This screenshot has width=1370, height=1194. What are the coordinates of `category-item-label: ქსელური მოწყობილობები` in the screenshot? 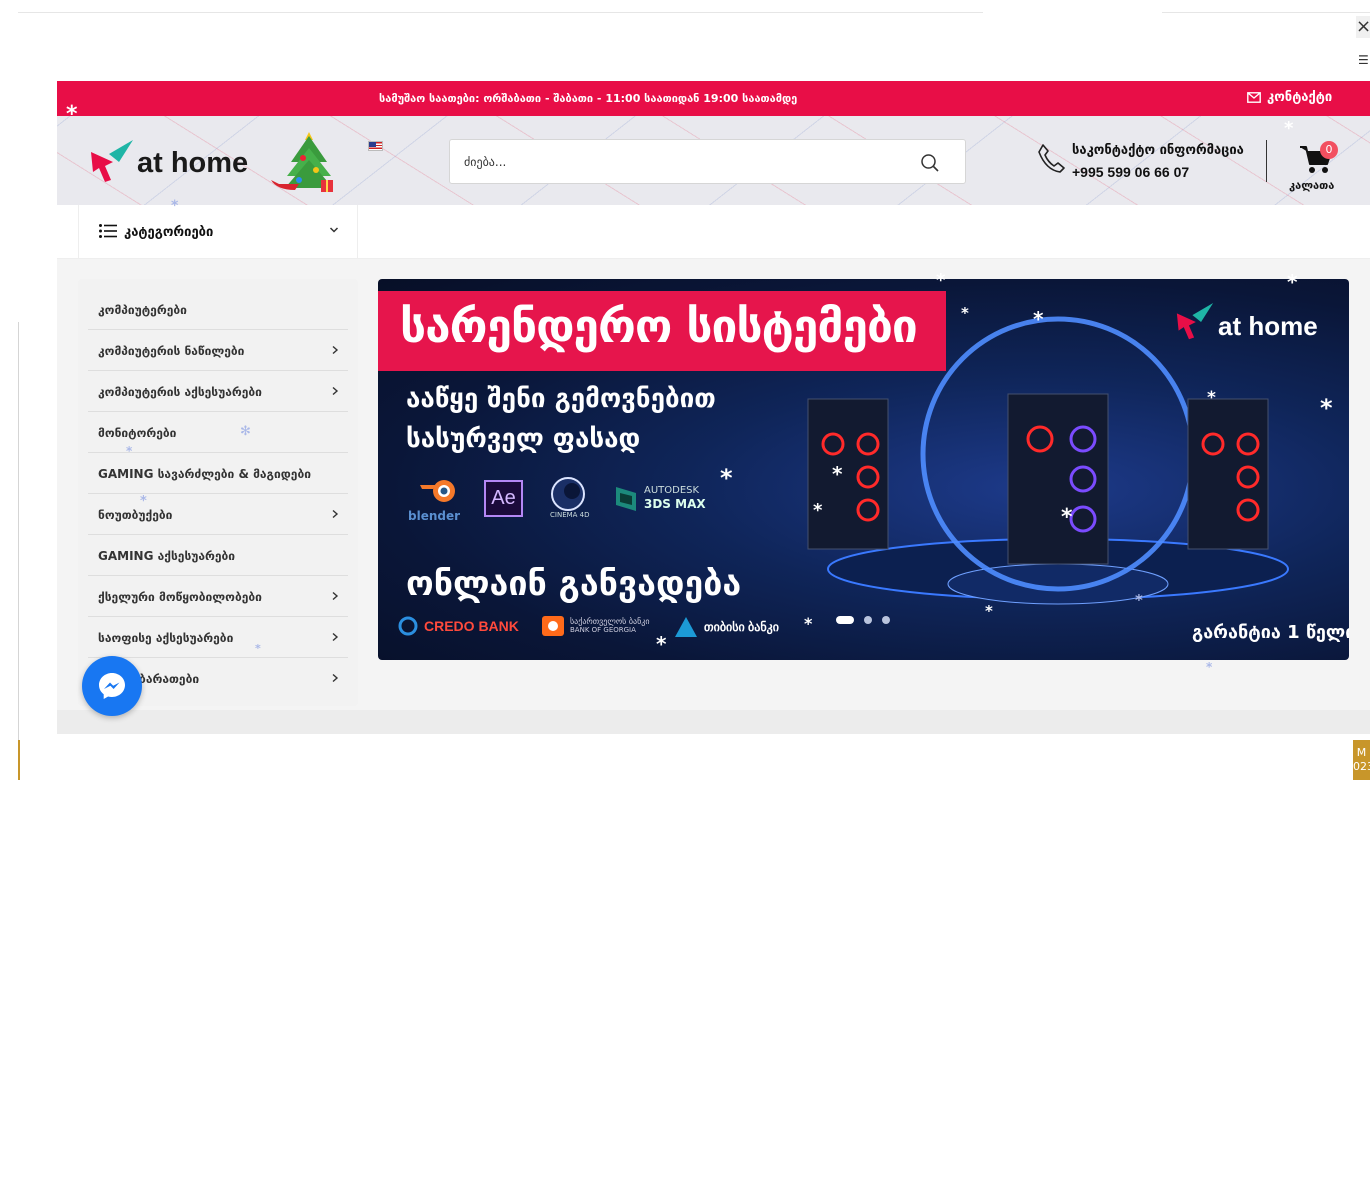 It's located at (180, 597).